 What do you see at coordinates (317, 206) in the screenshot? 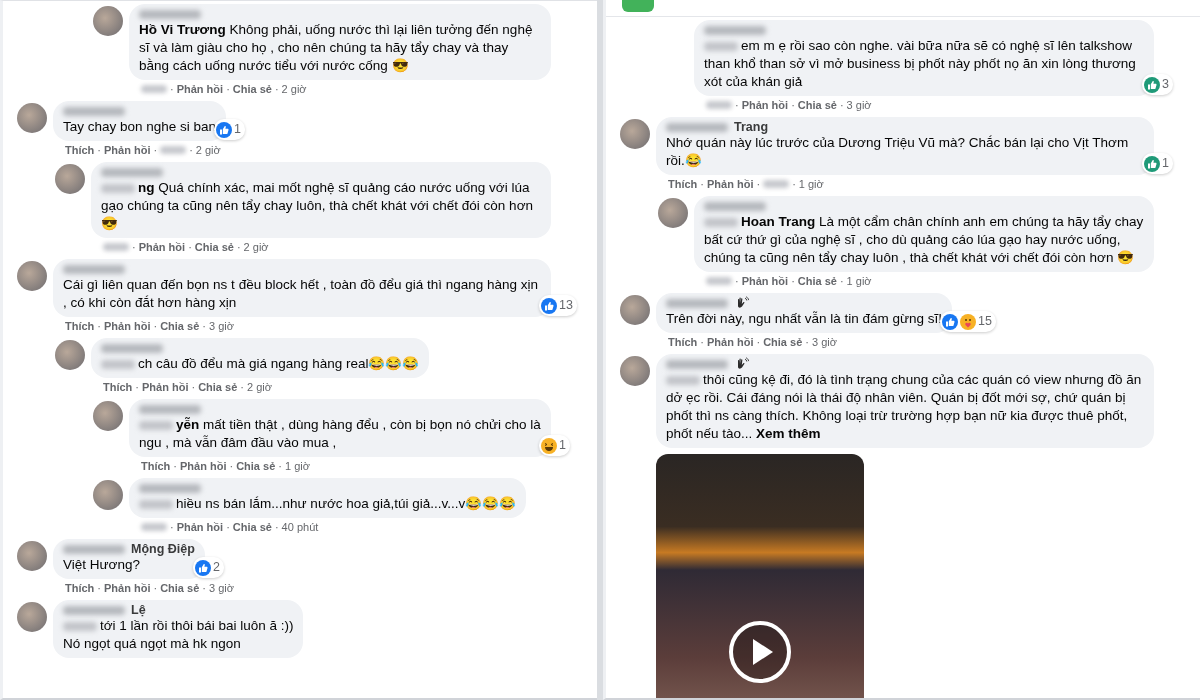
I see `comment-text: ng Quá chính xác, mai mốt nghệ sĩ quảng cáo nước uống với lúa gạo chúng ta cũng nên tẩy chay luôn, thà chết khát với chết đói còn hơn 😎` at bounding box center [317, 206].